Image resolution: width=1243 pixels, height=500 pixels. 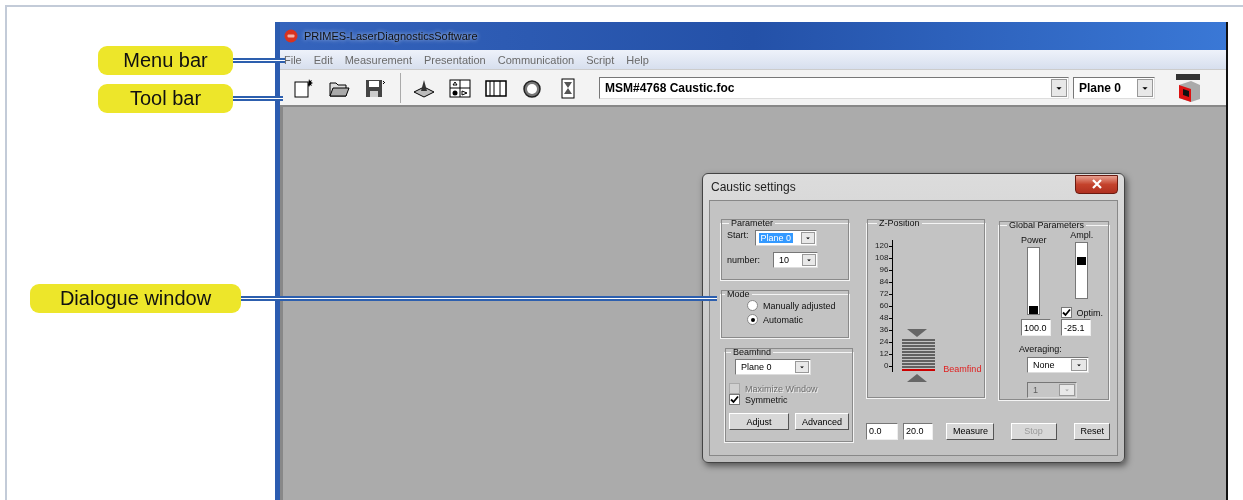 I want to click on dropdown: MSM#4768 Caustic.foc, so click(x=834, y=87).